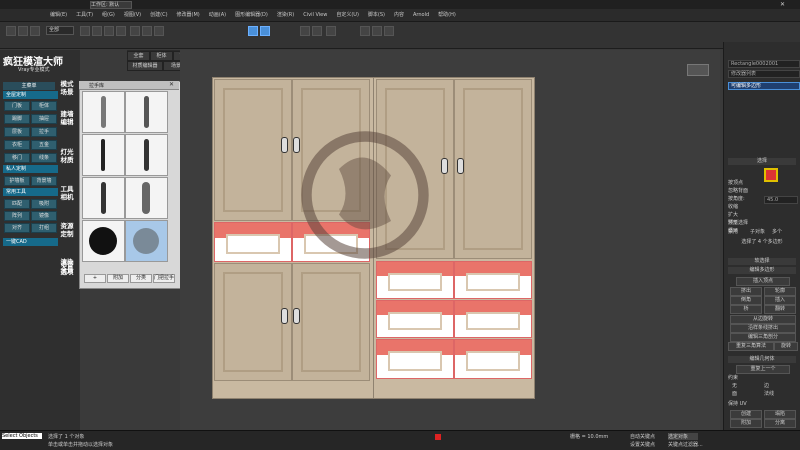 Image resolution: width=800 pixels, height=450 pixels. I want to click on edit-poly-button: 插入, so click(780, 300).